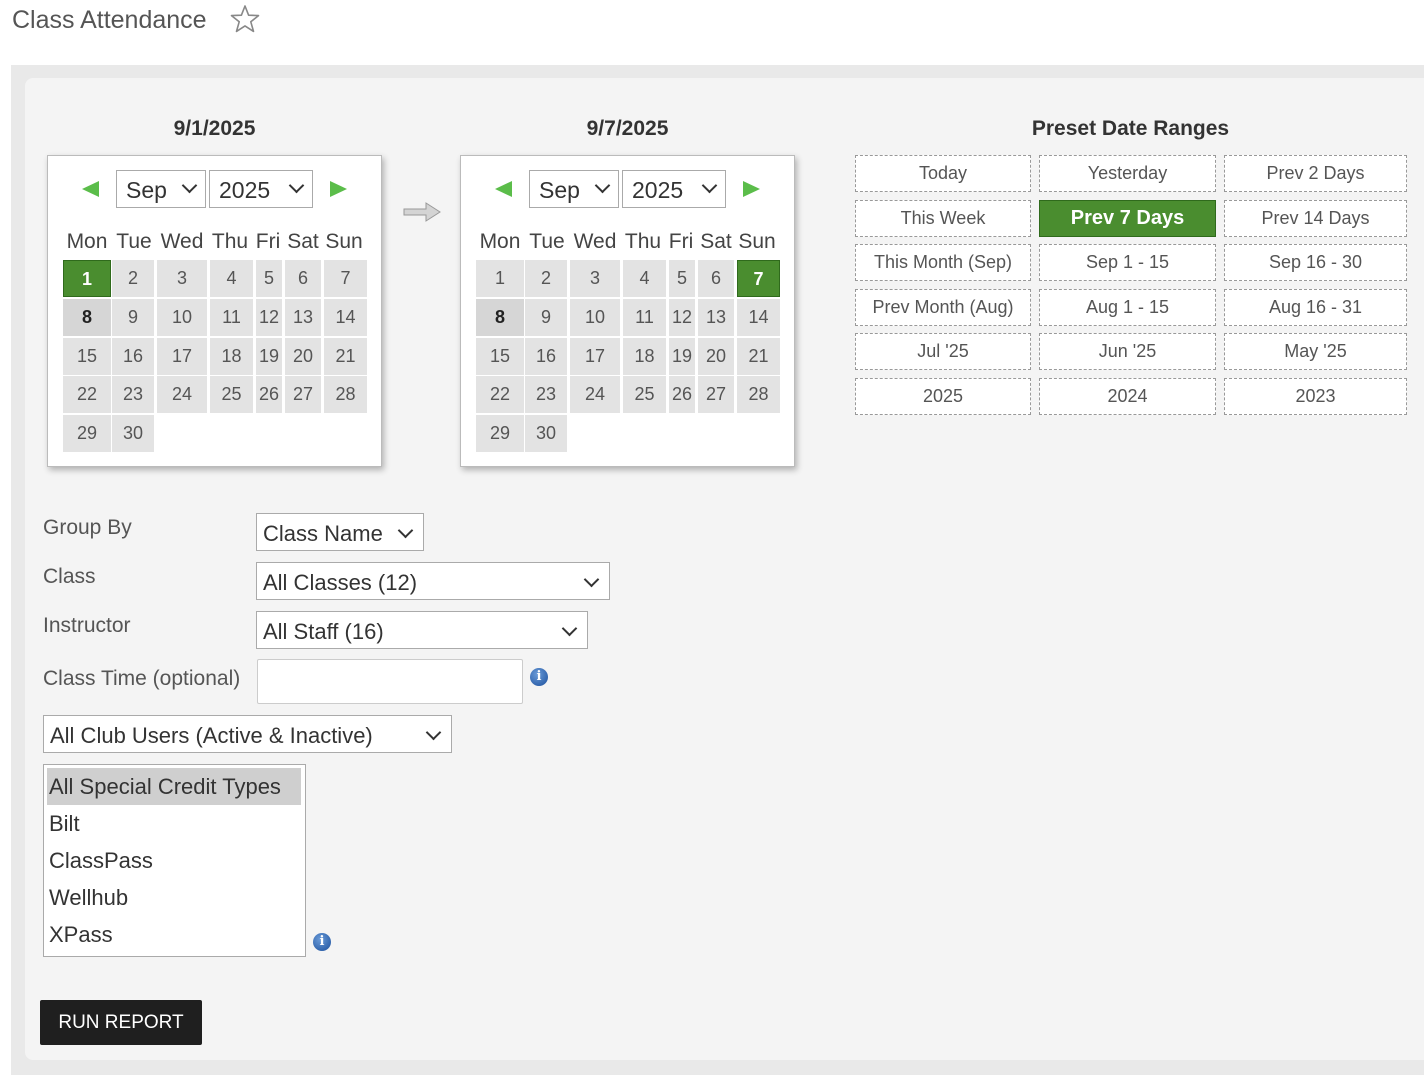 The width and height of the screenshot is (1424, 1090). I want to click on preset-range-button: Jun '25, so click(1127, 351).